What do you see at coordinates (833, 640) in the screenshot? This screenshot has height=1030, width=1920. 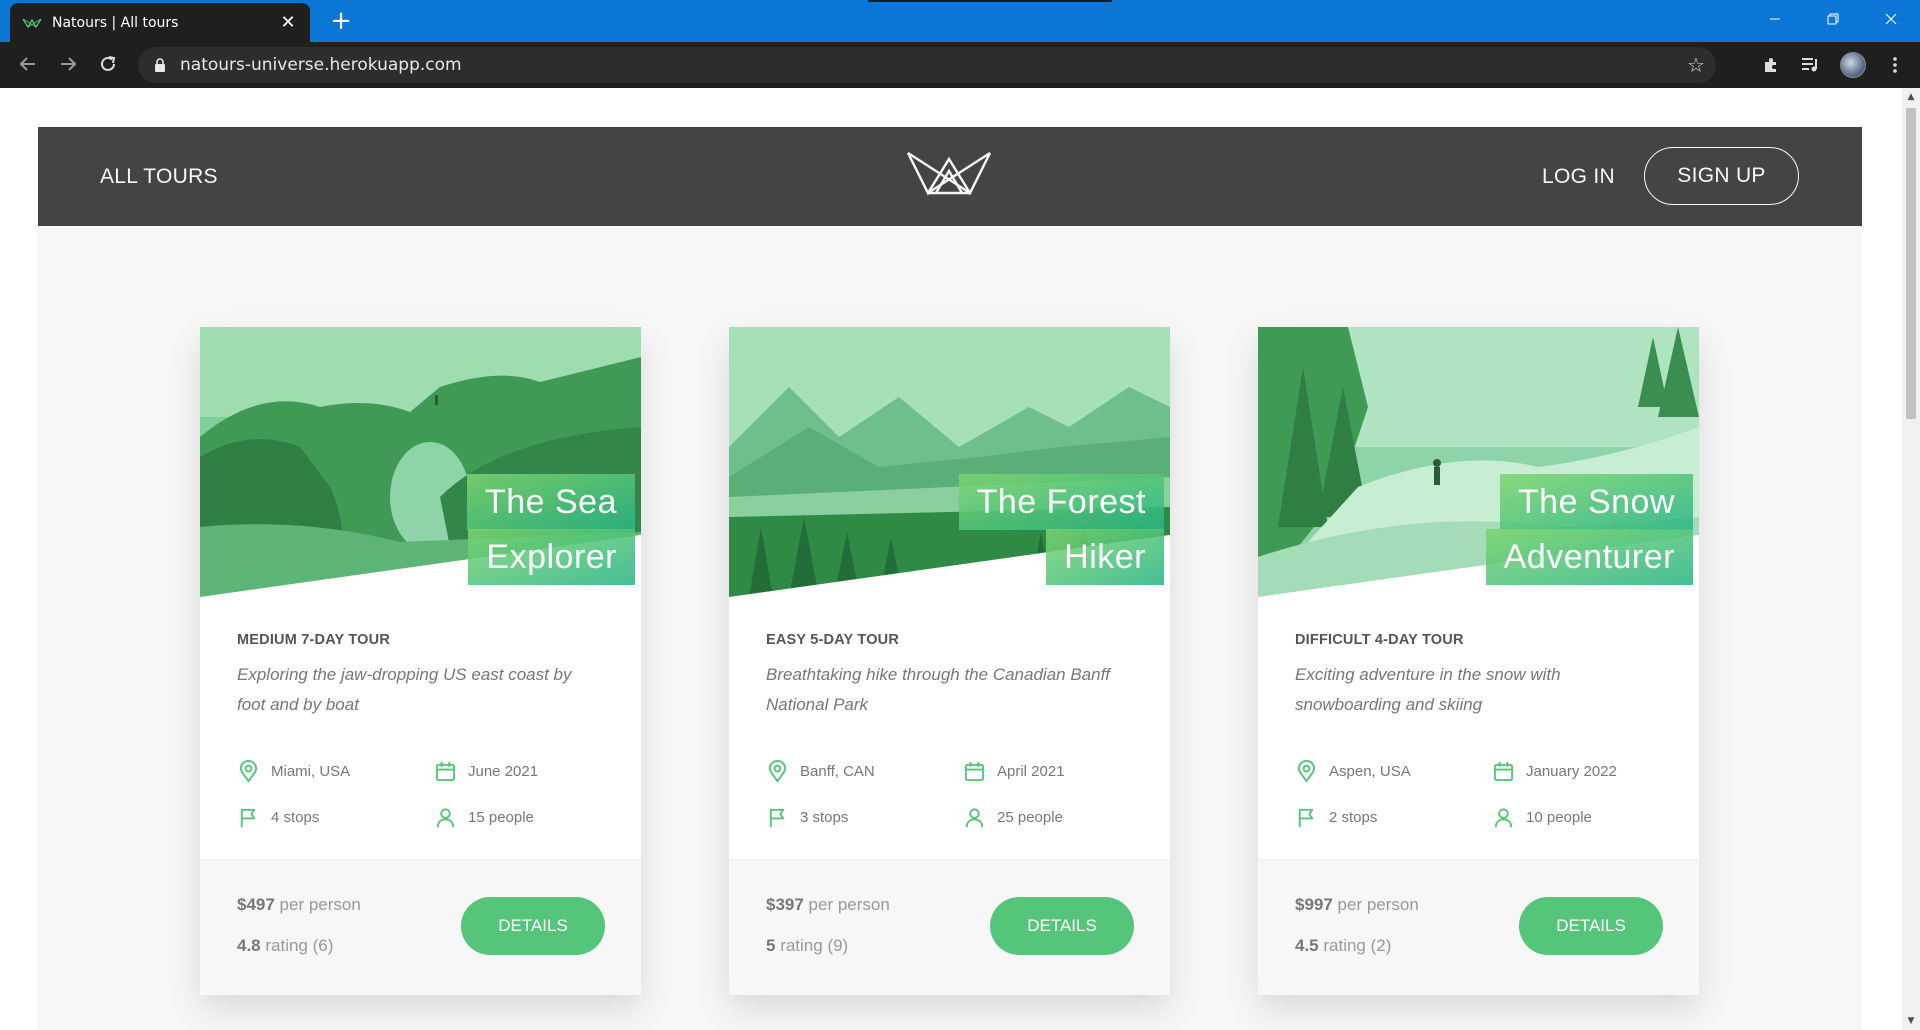 I see `card-subheading: Easy 5-day tour` at bounding box center [833, 640].